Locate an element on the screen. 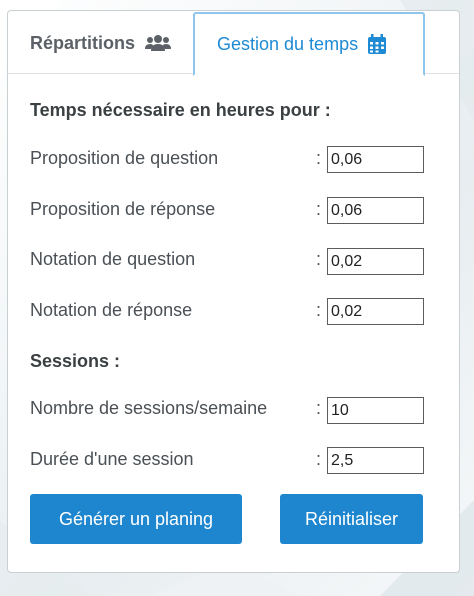 This screenshot has width=474, height=596. notation-question-input is located at coordinates (375, 261).